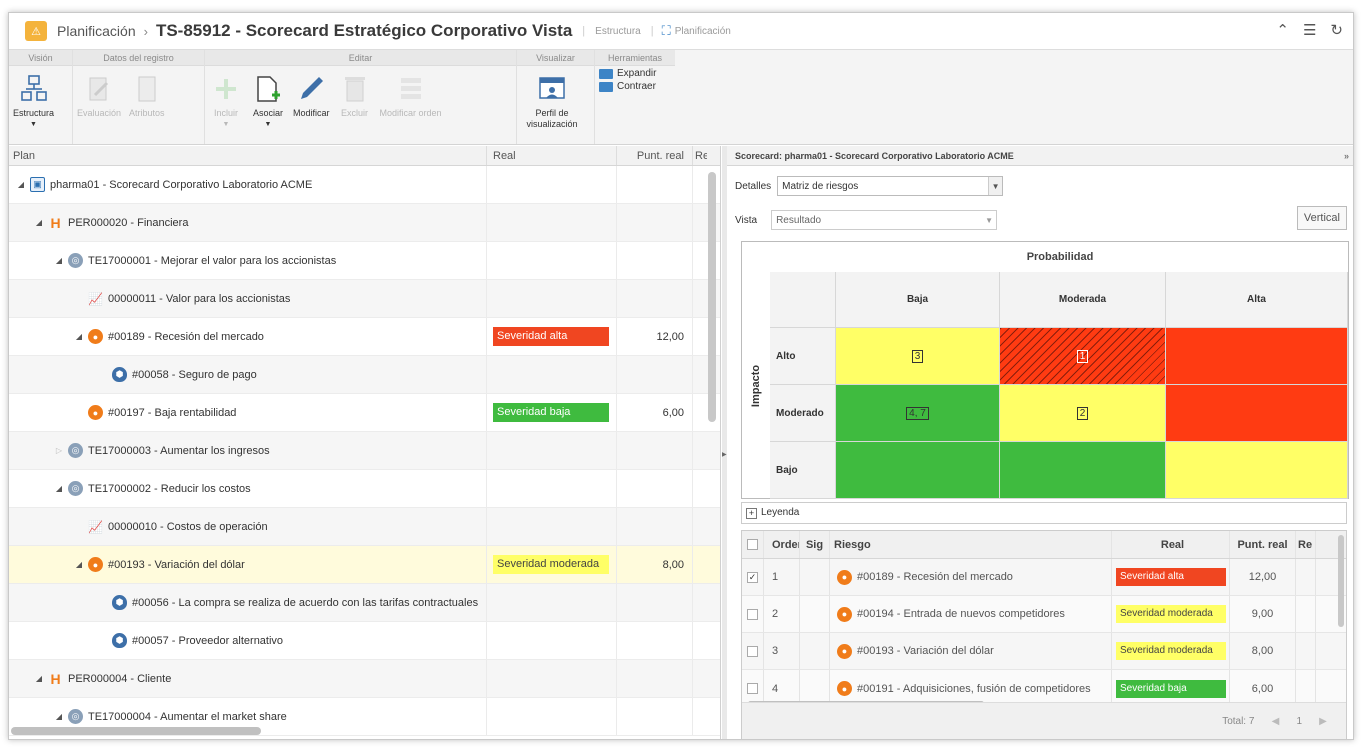 This screenshot has width=1362, height=748. I want to click on column-header-sig: Sig, so click(815, 544).